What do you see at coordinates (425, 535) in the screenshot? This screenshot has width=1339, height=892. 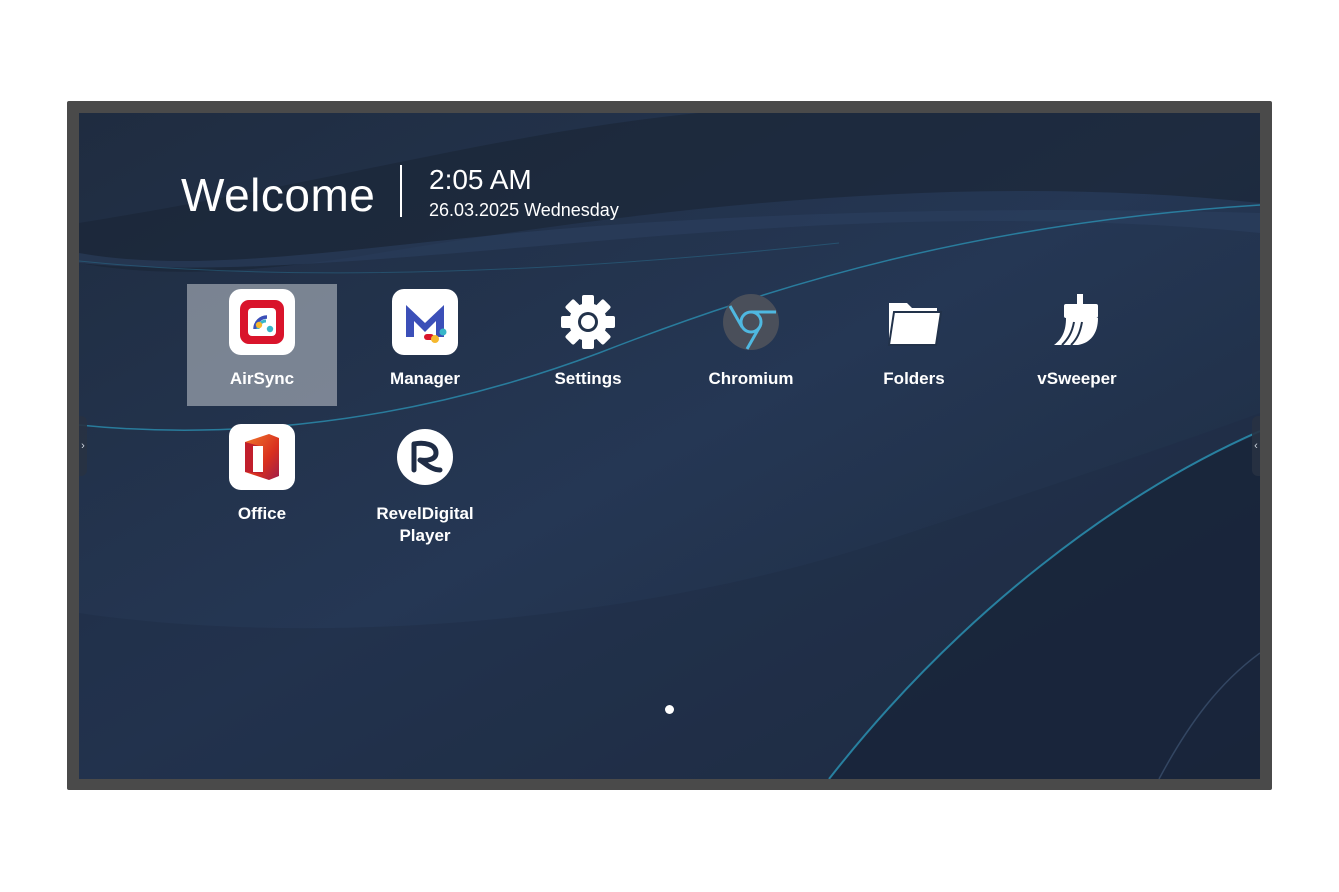 I see `app-label-line2: Player` at bounding box center [425, 535].